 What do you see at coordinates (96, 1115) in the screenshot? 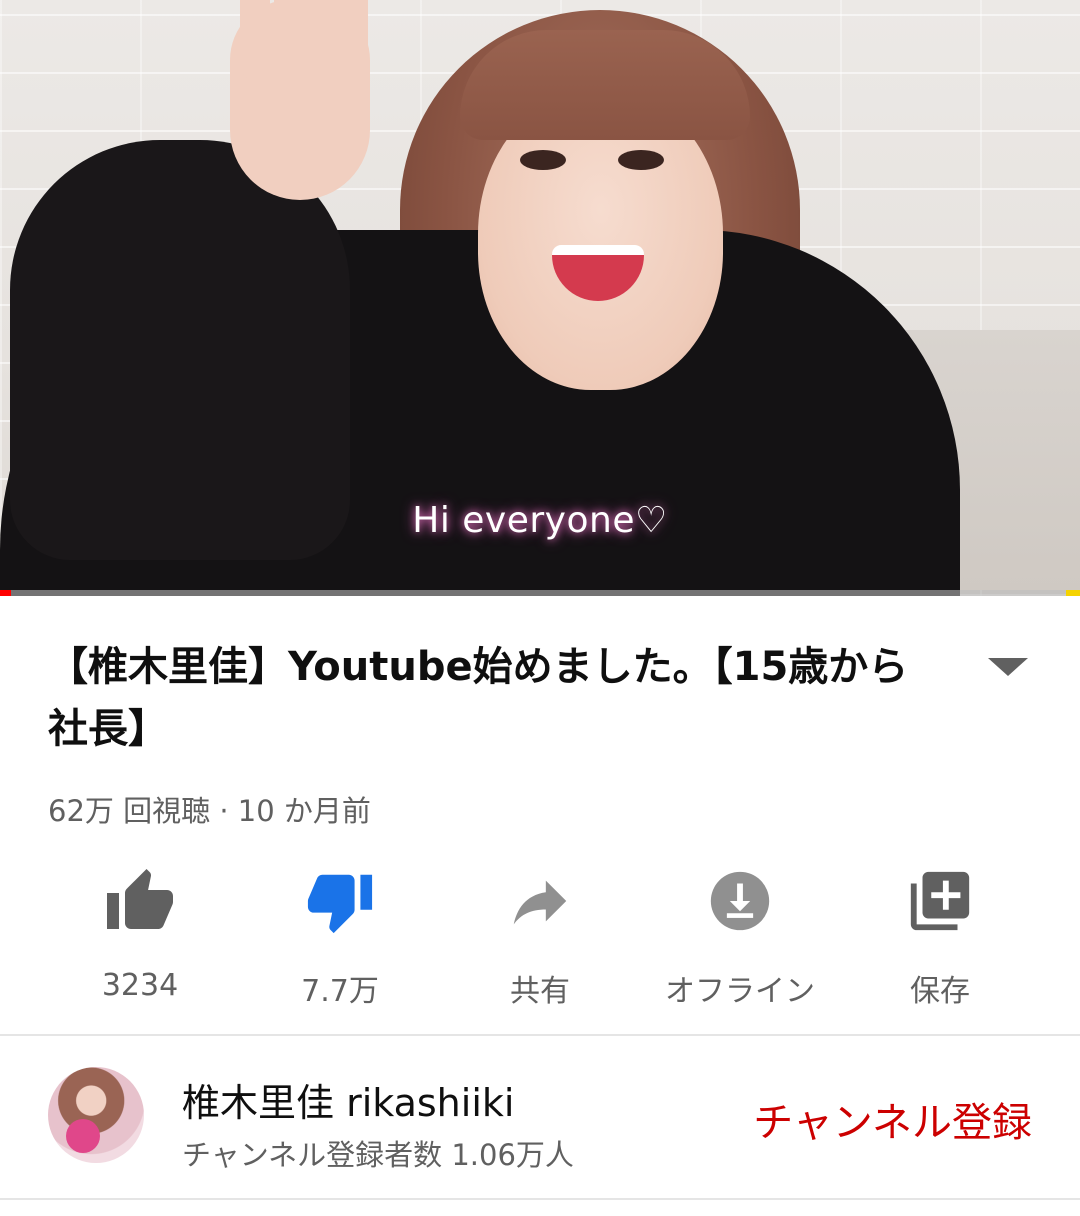
I see `channel-avatar` at bounding box center [96, 1115].